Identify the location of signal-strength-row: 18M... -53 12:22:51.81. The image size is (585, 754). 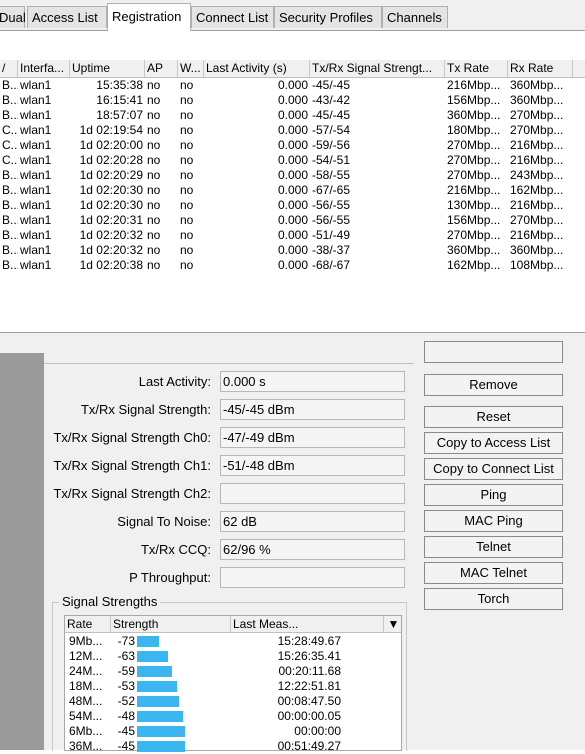
(233, 686).